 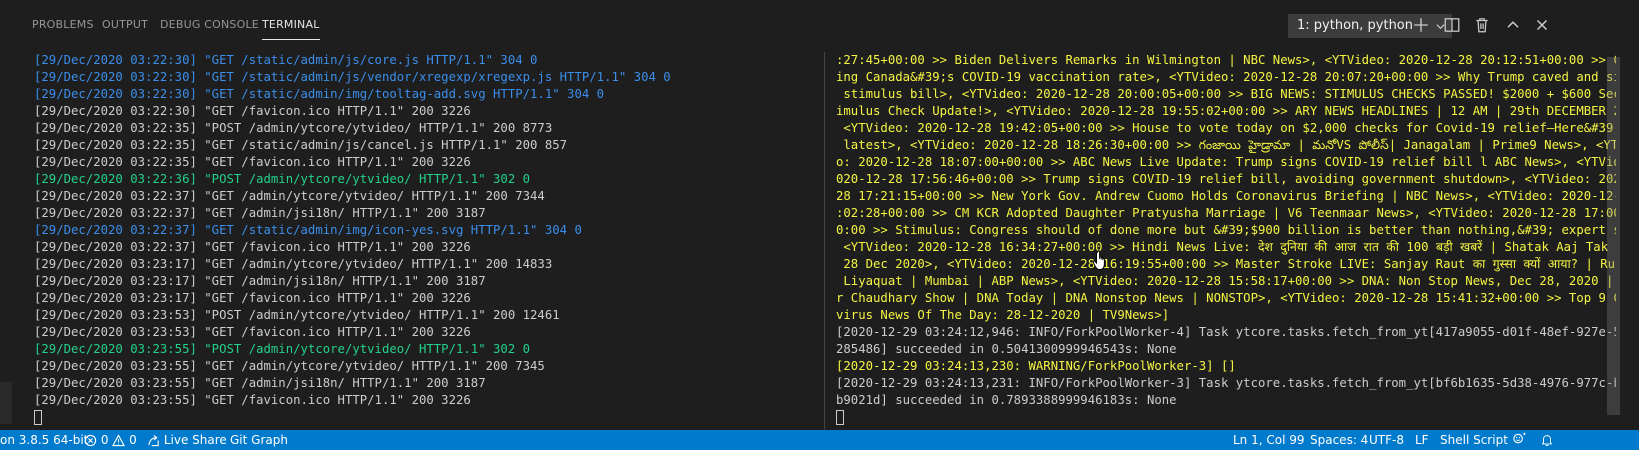 I want to click on python-interpreter: on 3.8.5 64-bit, so click(x=44, y=440).